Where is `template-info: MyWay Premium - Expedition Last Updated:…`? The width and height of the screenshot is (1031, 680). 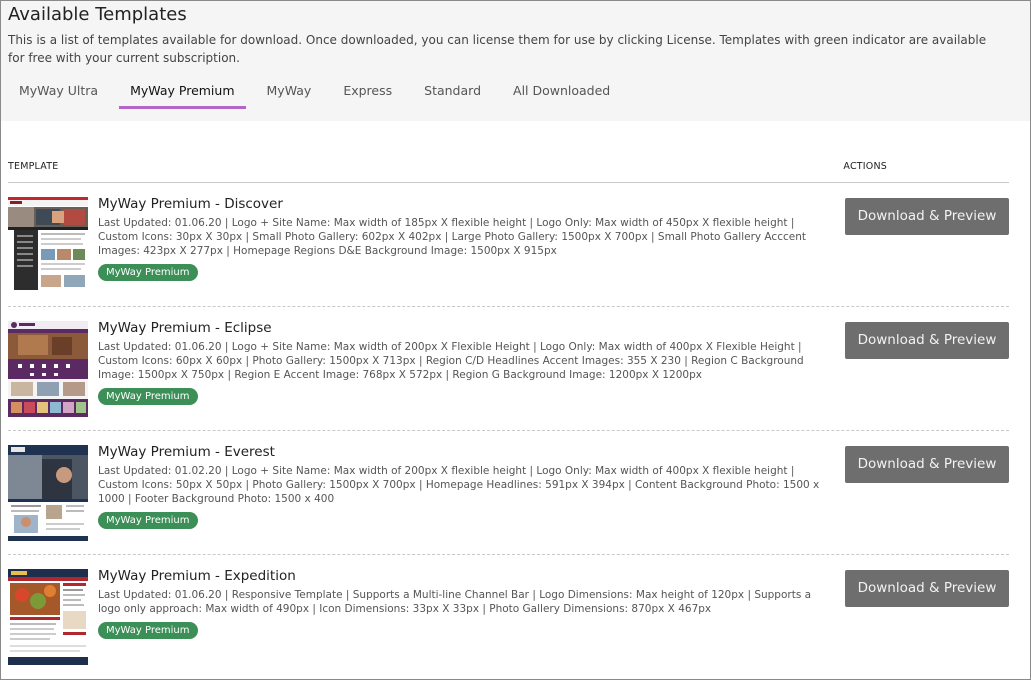 template-info: MyWay Premium - Expedition Last Updated:… is located at coordinates (465, 603).